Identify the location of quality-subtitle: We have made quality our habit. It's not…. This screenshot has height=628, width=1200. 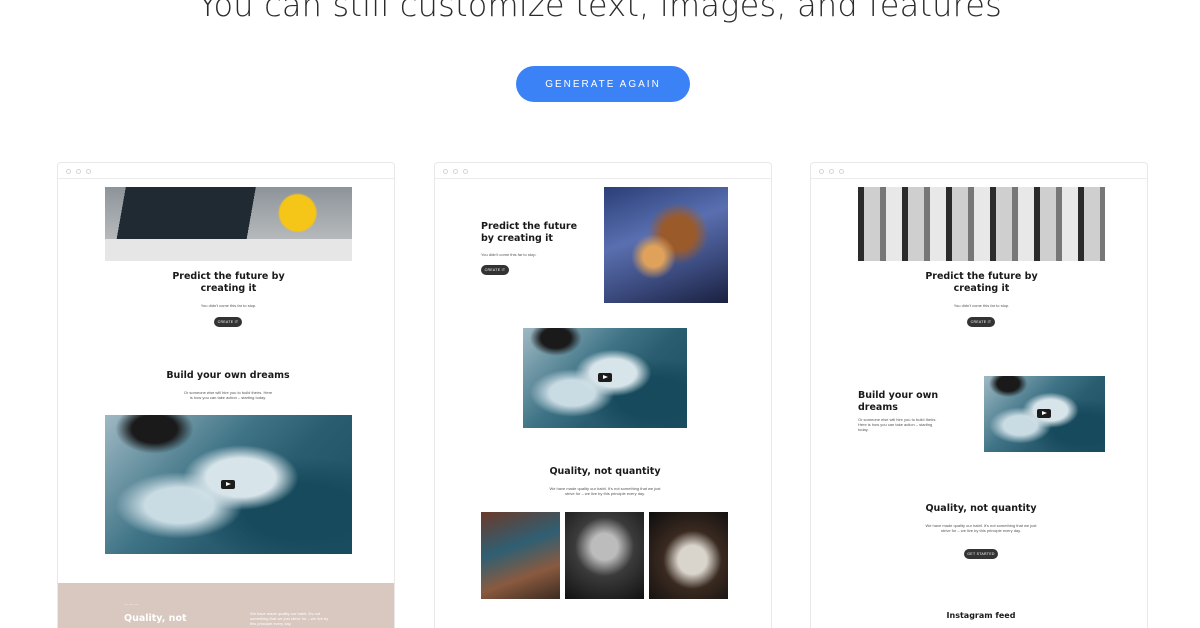
(981, 528).